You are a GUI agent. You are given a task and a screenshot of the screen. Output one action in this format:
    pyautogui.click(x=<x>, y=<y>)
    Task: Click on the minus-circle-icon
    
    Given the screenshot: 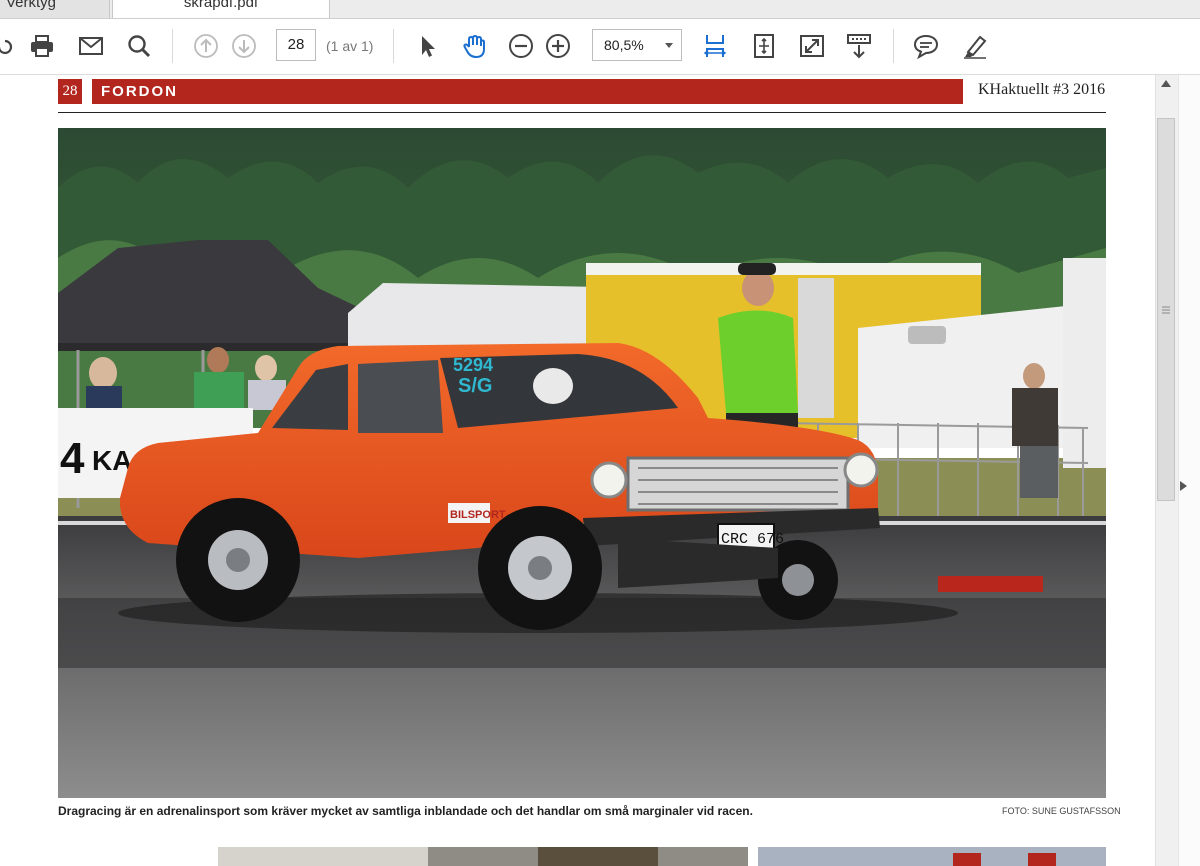 What is the action you would take?
    pyautogui.click(x=521, y=46)
    